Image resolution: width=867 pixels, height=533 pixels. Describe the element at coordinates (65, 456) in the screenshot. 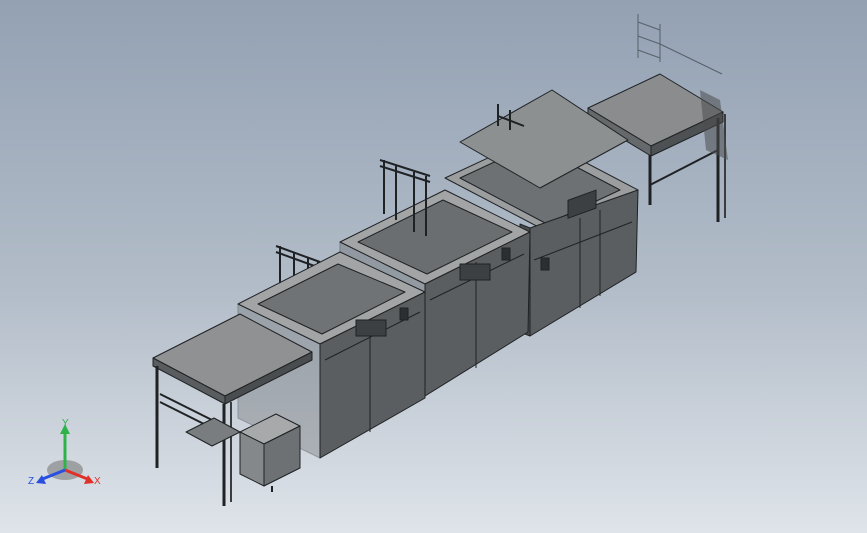

I see `coordinate-triad: Y X Z` at that location.